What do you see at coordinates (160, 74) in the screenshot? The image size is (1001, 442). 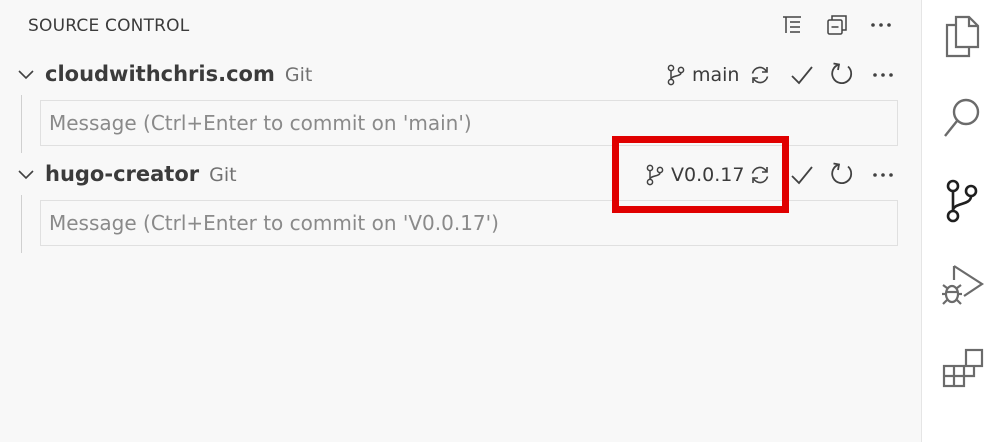 I see `repository-name-text: cloudwithchris.com` at bounding box center [160, 74].